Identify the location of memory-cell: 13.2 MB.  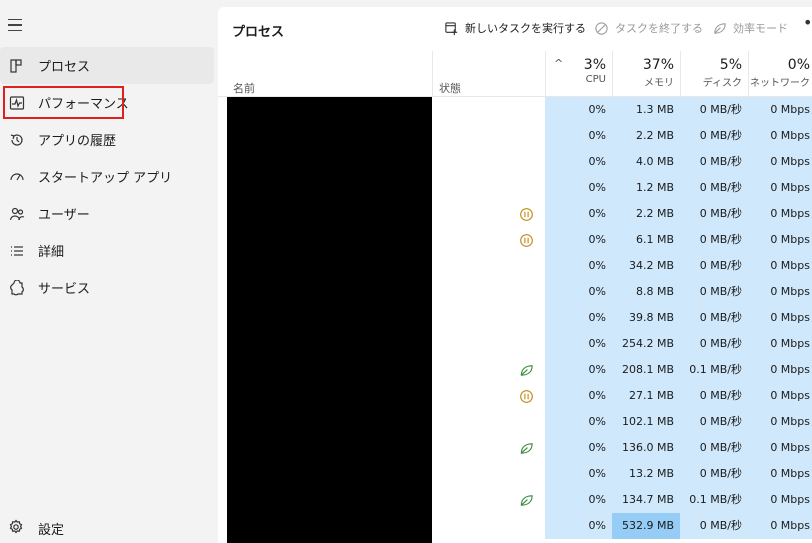
(646, 474).